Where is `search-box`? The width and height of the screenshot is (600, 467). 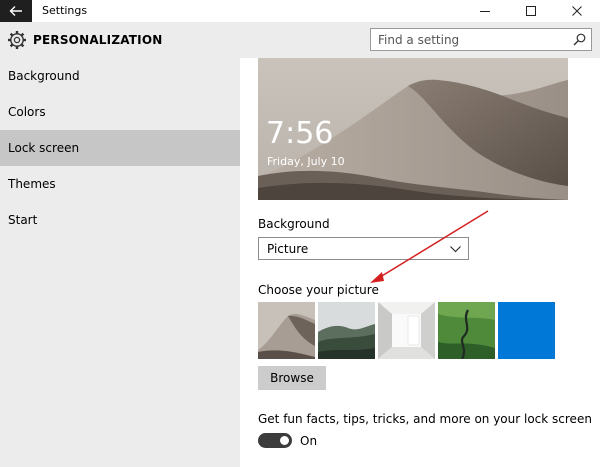
search-box is located at coordinates (481, 39).